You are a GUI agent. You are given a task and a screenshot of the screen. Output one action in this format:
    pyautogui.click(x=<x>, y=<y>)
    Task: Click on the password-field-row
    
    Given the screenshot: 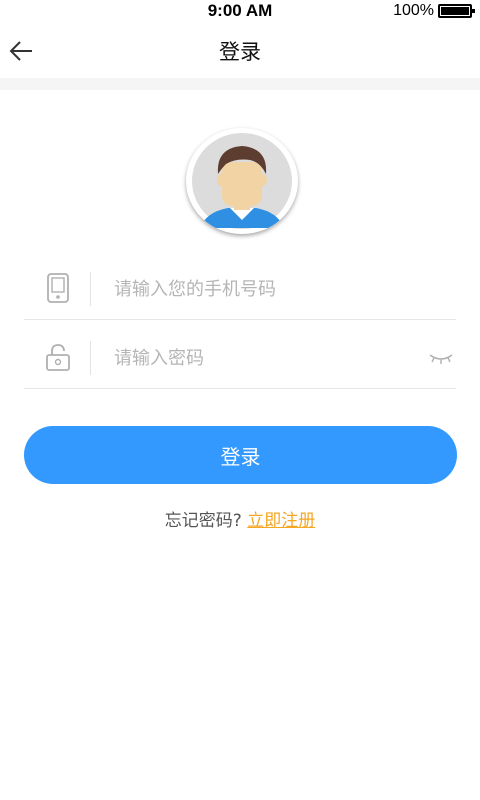 What is the action you would take?
    pyautogui.click(x=240, y=358)
    